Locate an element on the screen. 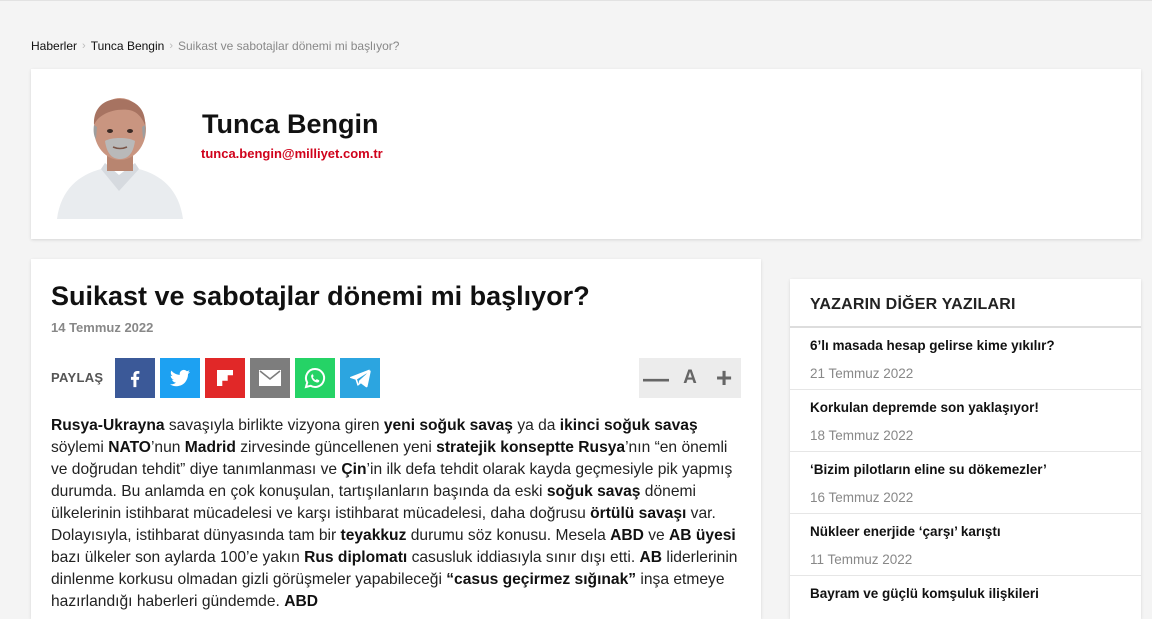  author-avatar is located at coordinates (119, 154).